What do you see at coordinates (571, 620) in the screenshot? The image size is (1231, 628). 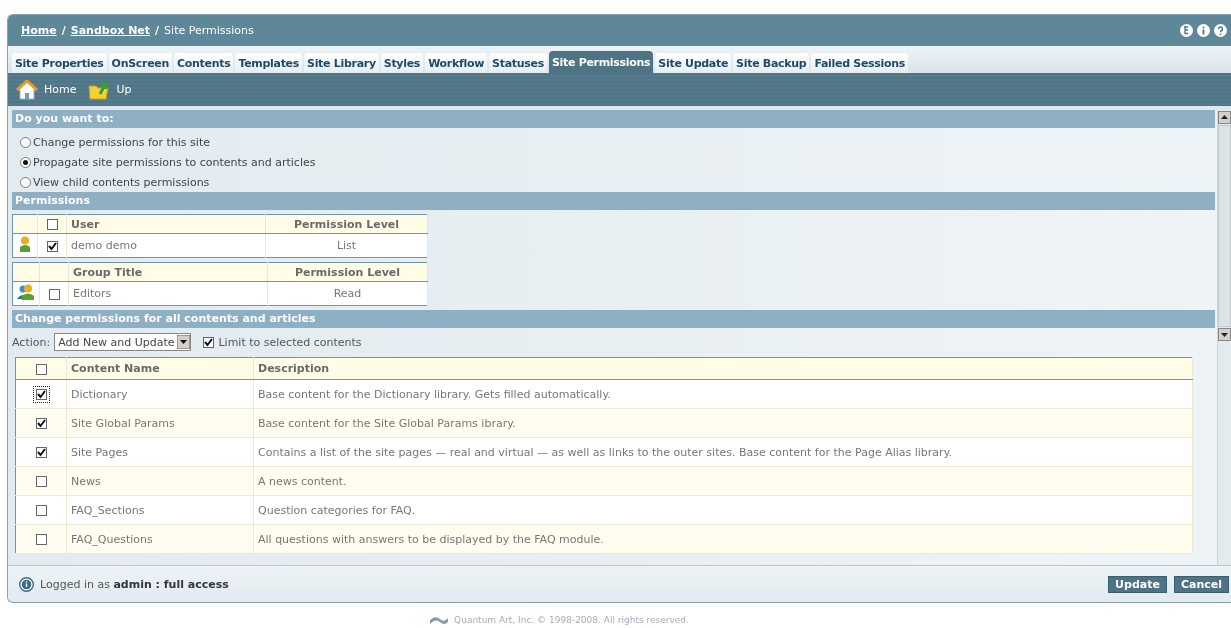 I see `copyright-text: Quantum Art, Inc. © 1998-2008. All rights reserved.` at bounding box center [571, 620].